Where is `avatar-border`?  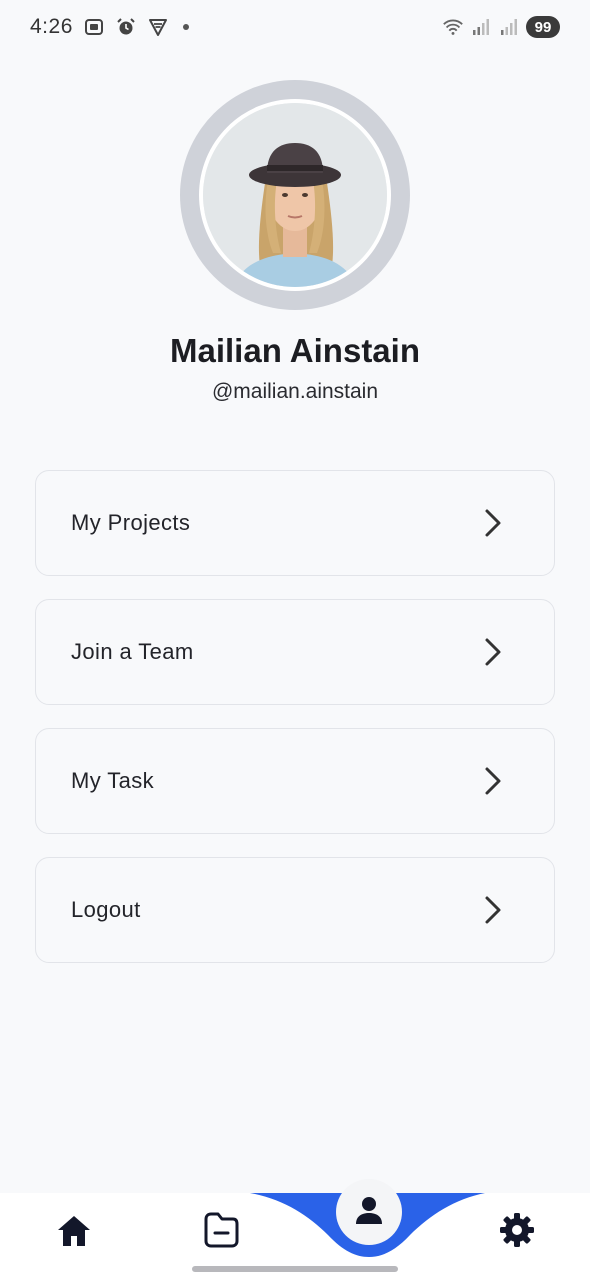 avatar-border is located at coordinates (295, 195).